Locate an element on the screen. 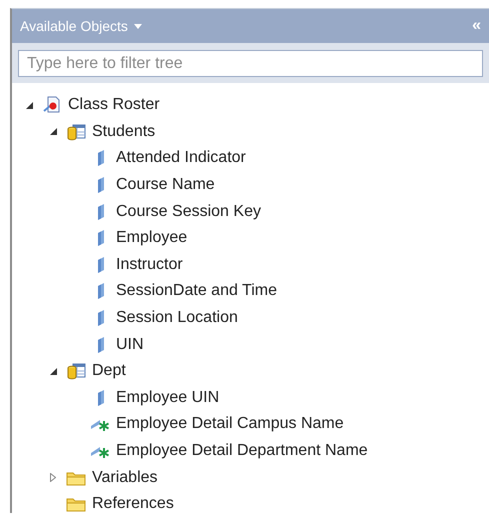  dimension-item: UIN is located at coordinates (129, 345).